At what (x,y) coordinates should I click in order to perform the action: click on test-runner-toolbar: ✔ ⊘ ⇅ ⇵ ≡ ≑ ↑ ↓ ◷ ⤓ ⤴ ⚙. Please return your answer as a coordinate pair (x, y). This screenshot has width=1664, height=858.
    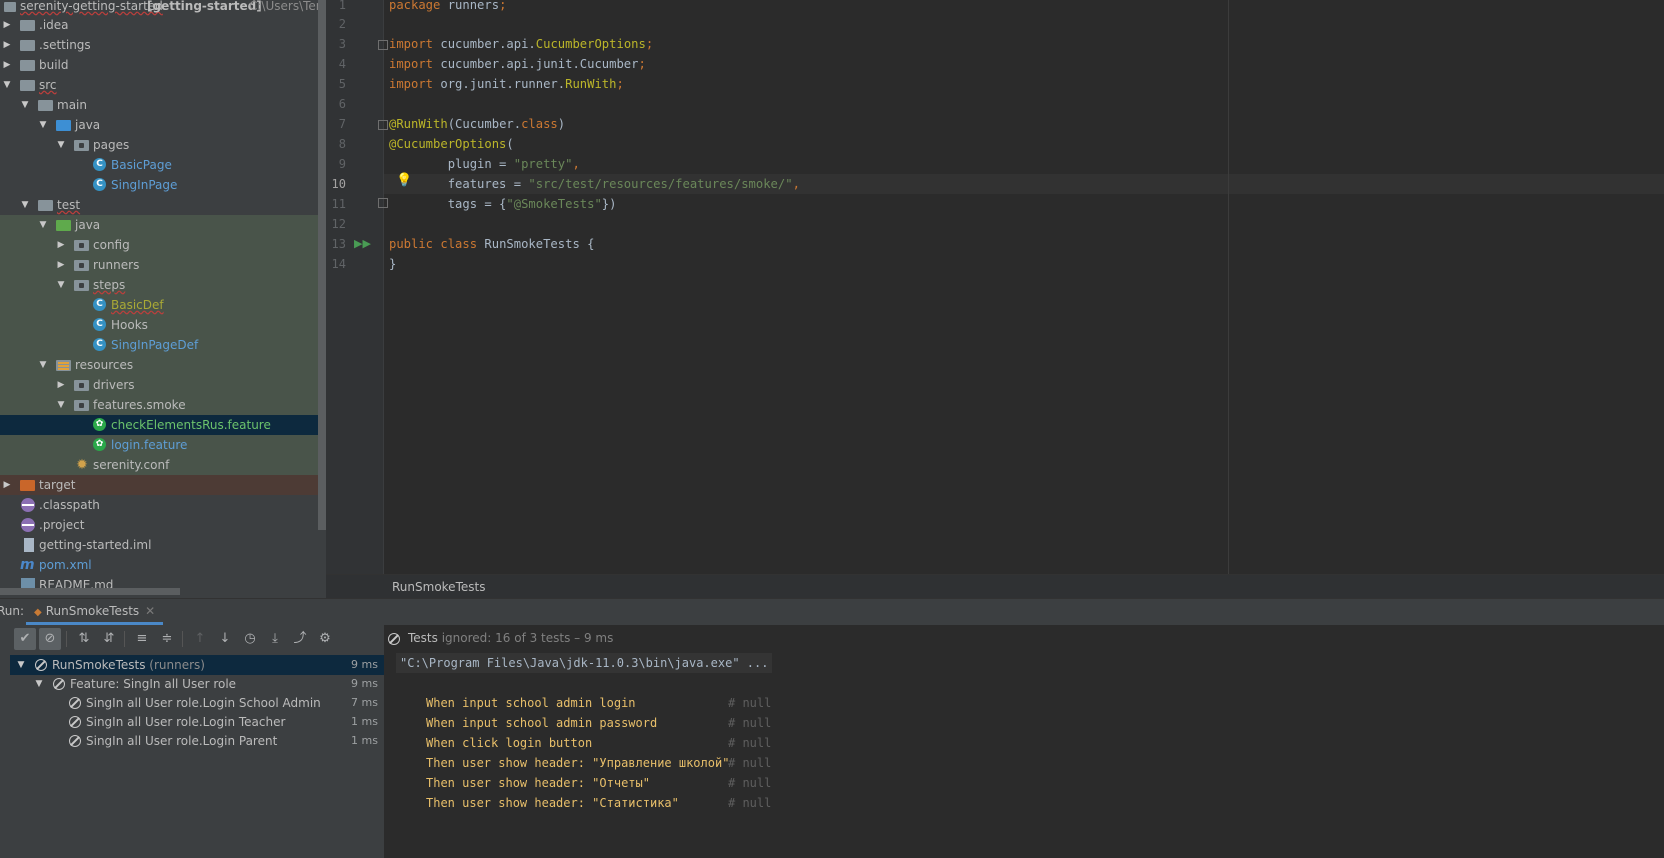
    Looking at the image, I should click on (197, 639).